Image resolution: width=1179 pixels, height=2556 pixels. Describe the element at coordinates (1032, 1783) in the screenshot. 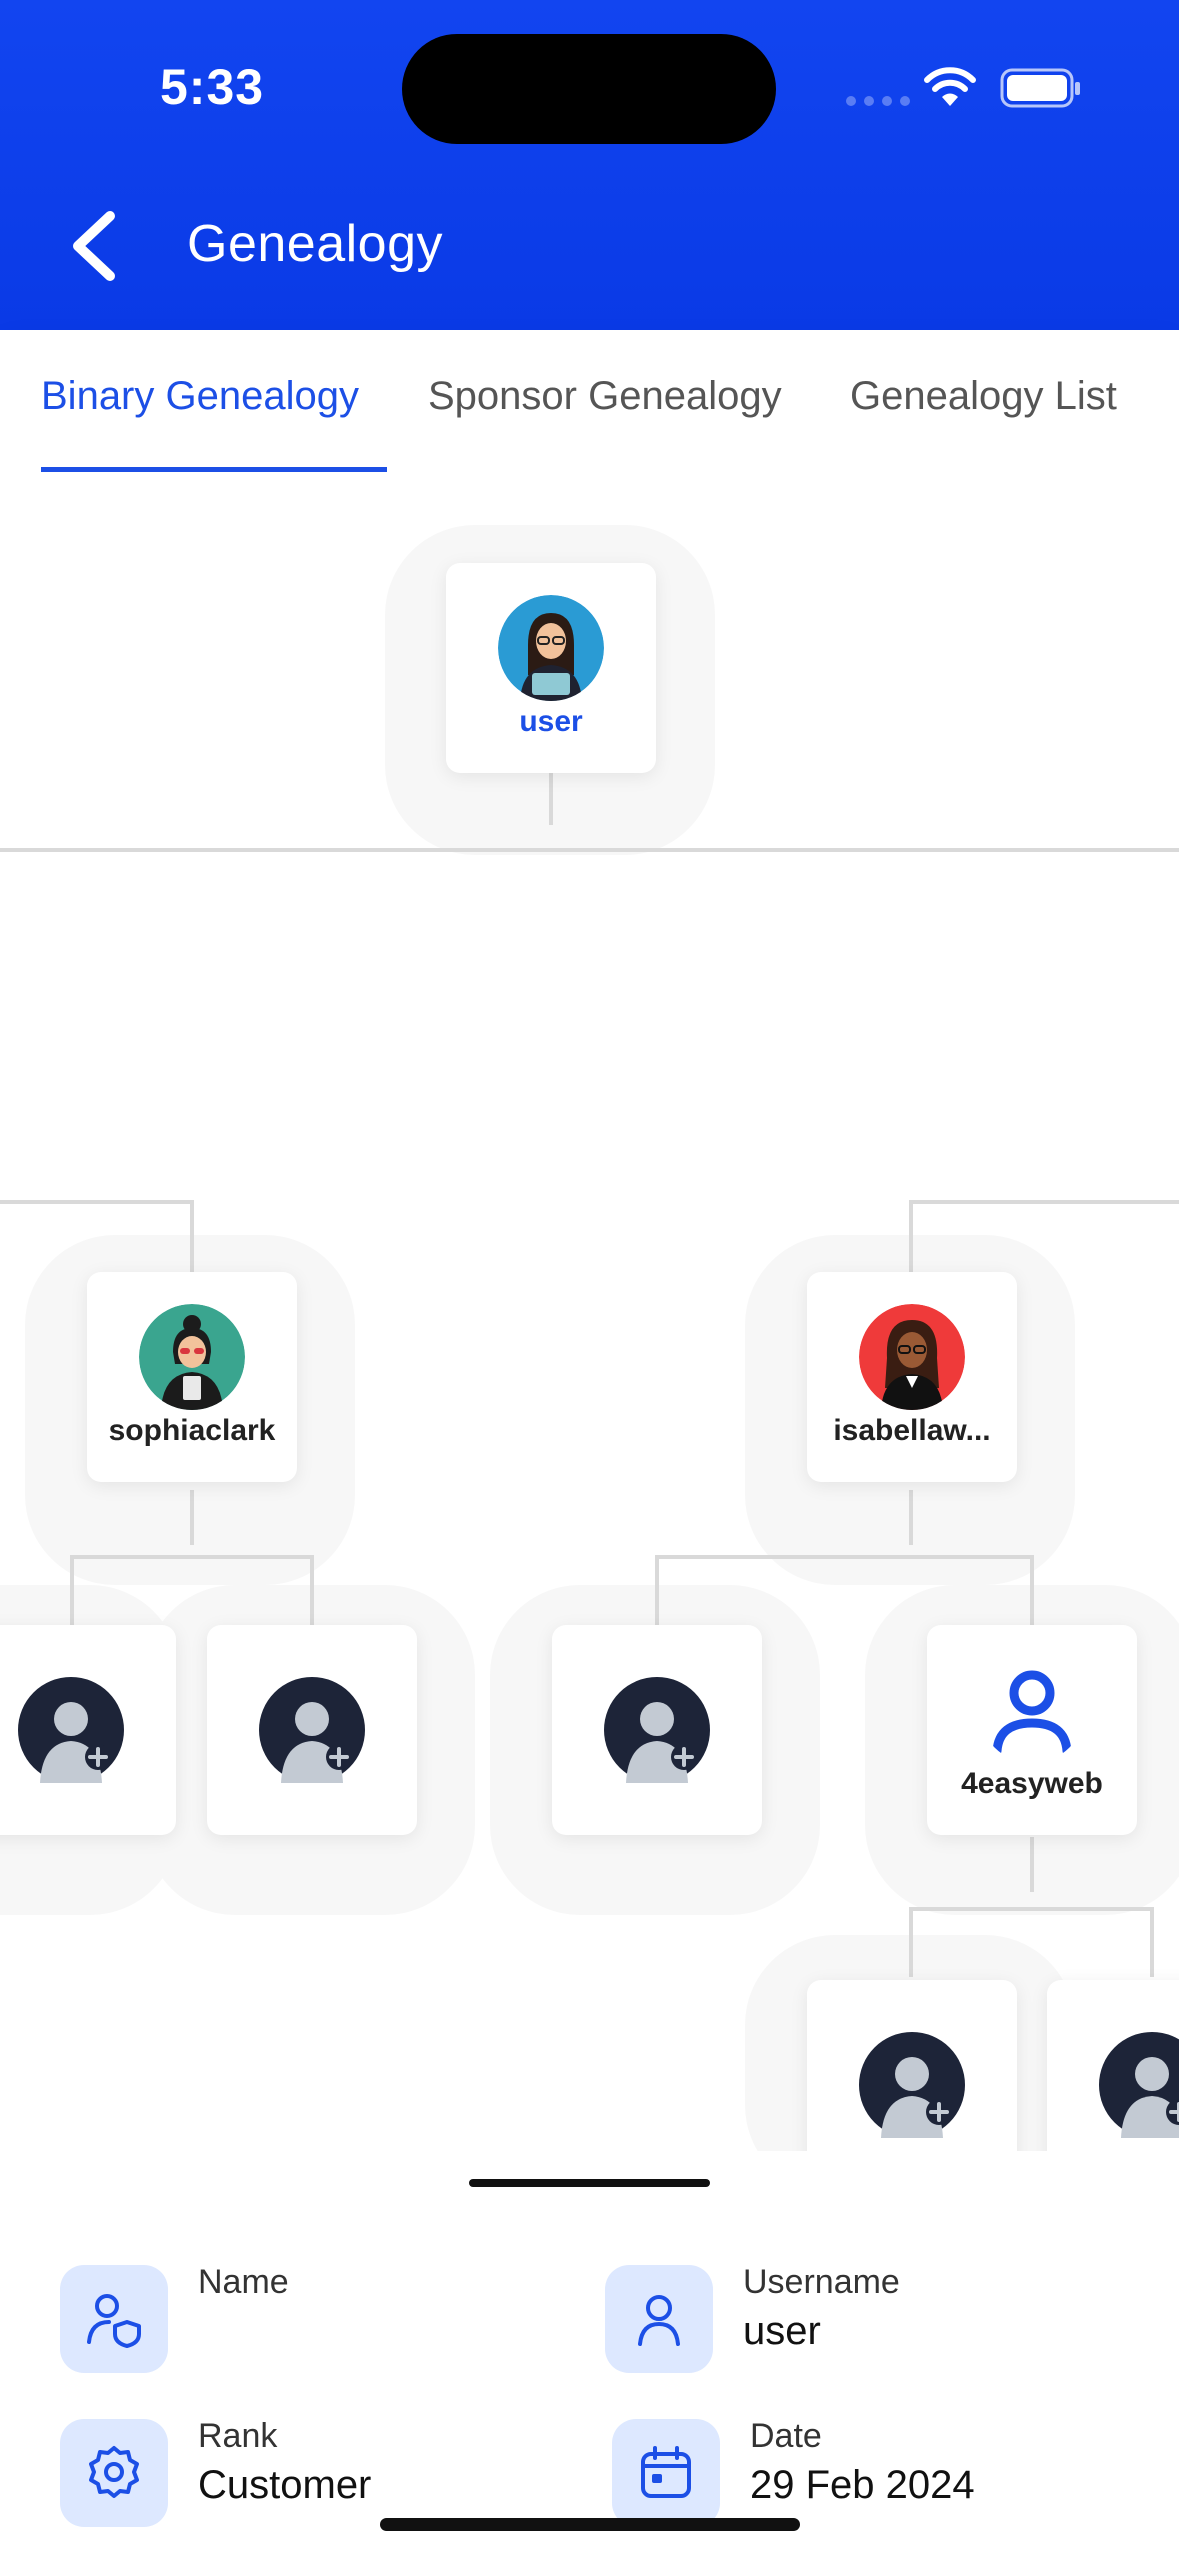

I see `tree-node-username: 4easyweb` at that location.